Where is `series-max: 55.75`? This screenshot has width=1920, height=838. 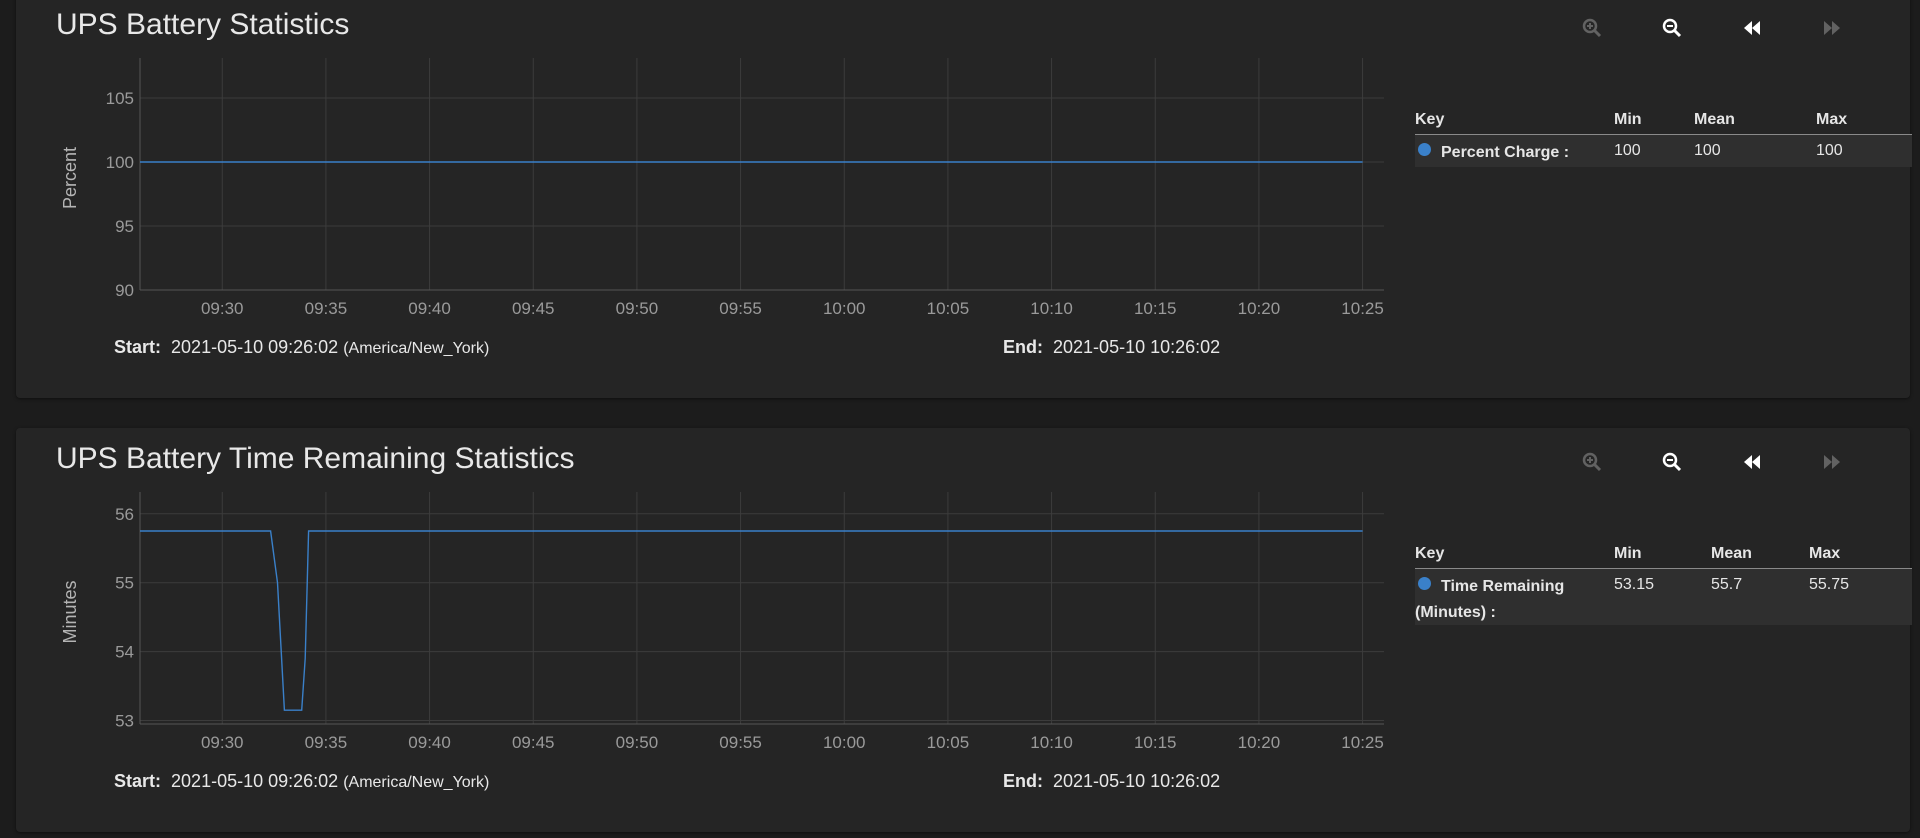 series-max: 55.75 is located at coordinates (1829, 584).